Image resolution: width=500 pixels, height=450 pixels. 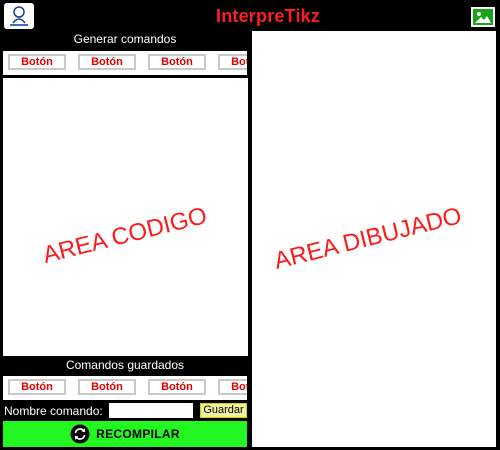 I want to click on image-icon, so click(x=483, y=17).